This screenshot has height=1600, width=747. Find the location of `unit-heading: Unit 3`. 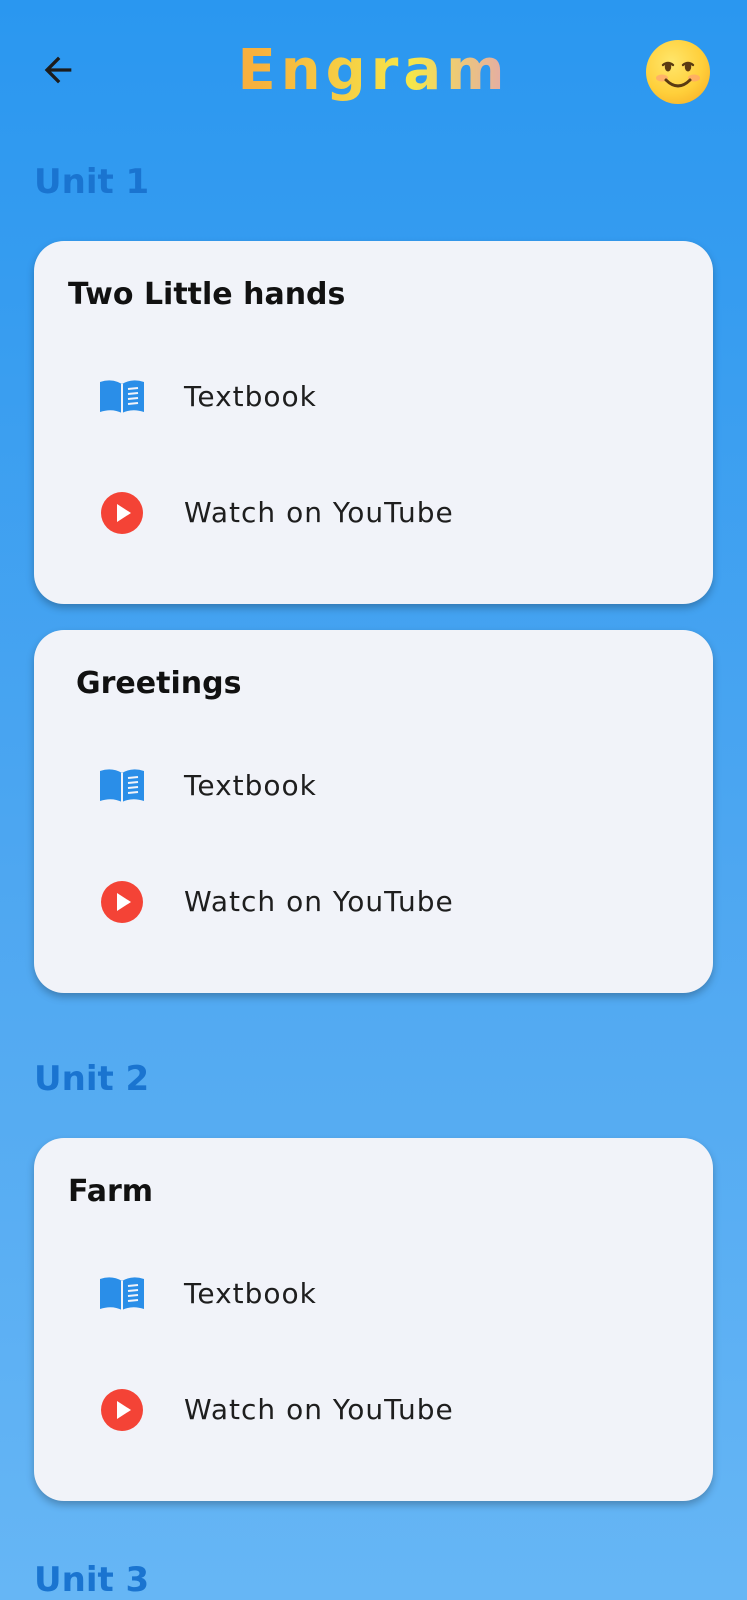

unit-heading: Unit 3 is located at coordinates (92, 1580).